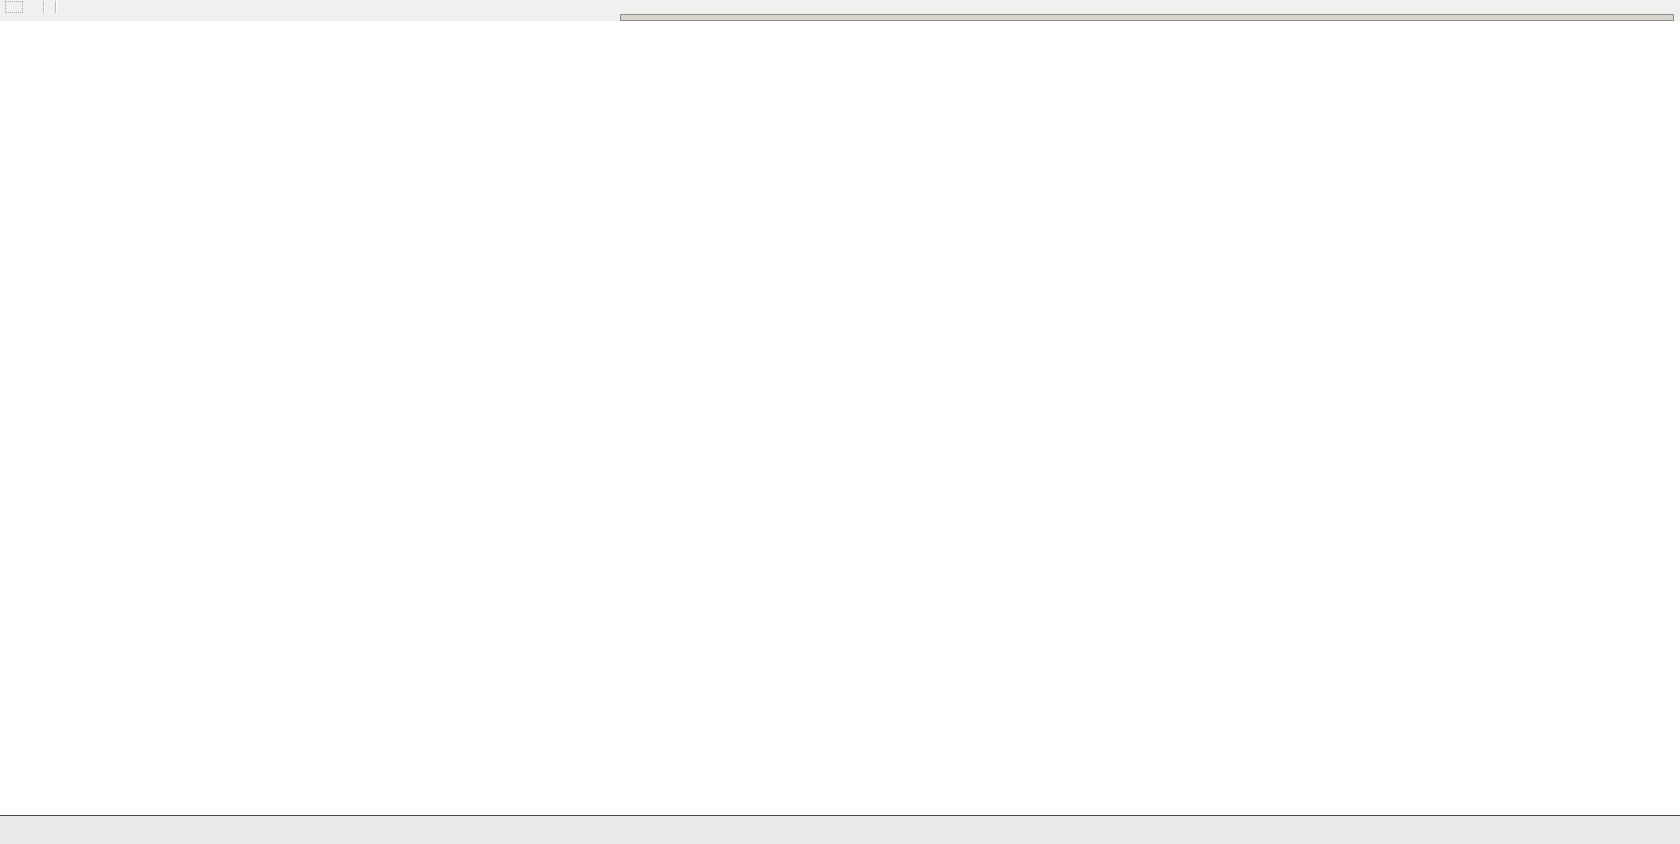 The height and width of the screenshot is (844, 1680). Describe the element at coordinates (14, 7) in the screenshot. I see `text-tool-button` at that location.